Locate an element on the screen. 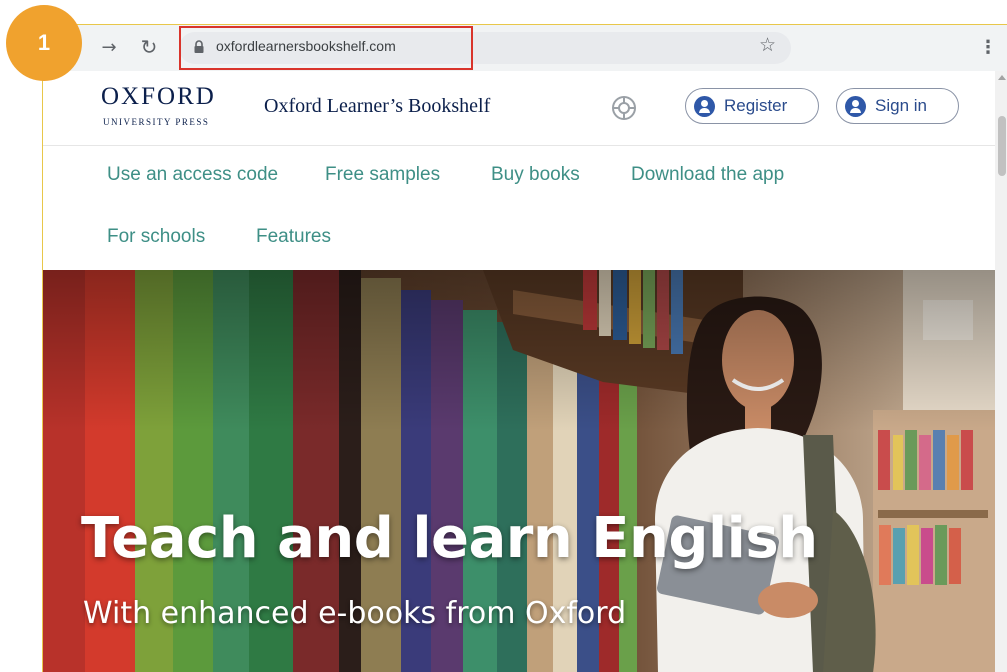  accessibility-icon is located at coordinates (624, 108).